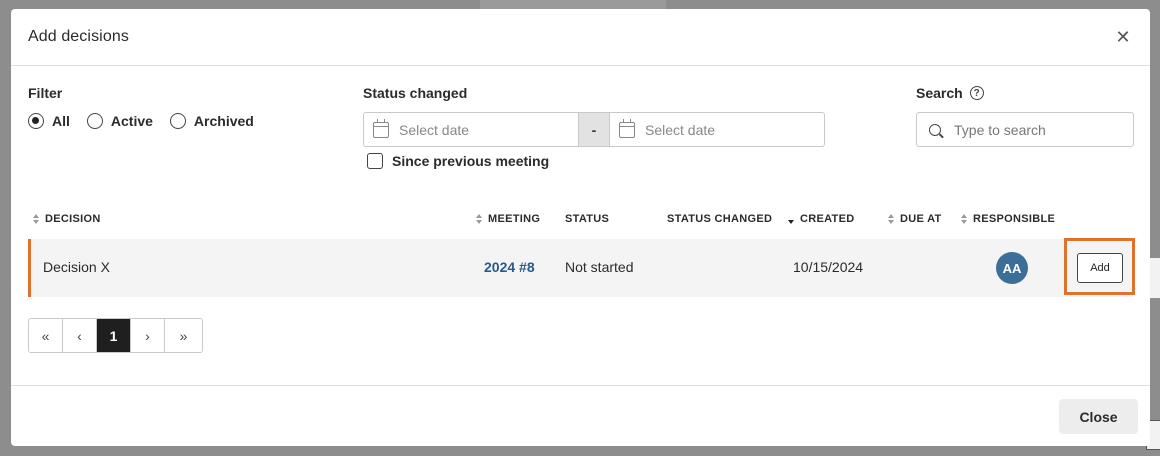 The width and height of the screenshot is (1160, 456). Describe the element at coordinates (78, 36) in the screenshot. I see `modal-title: Add decisions` at that location.